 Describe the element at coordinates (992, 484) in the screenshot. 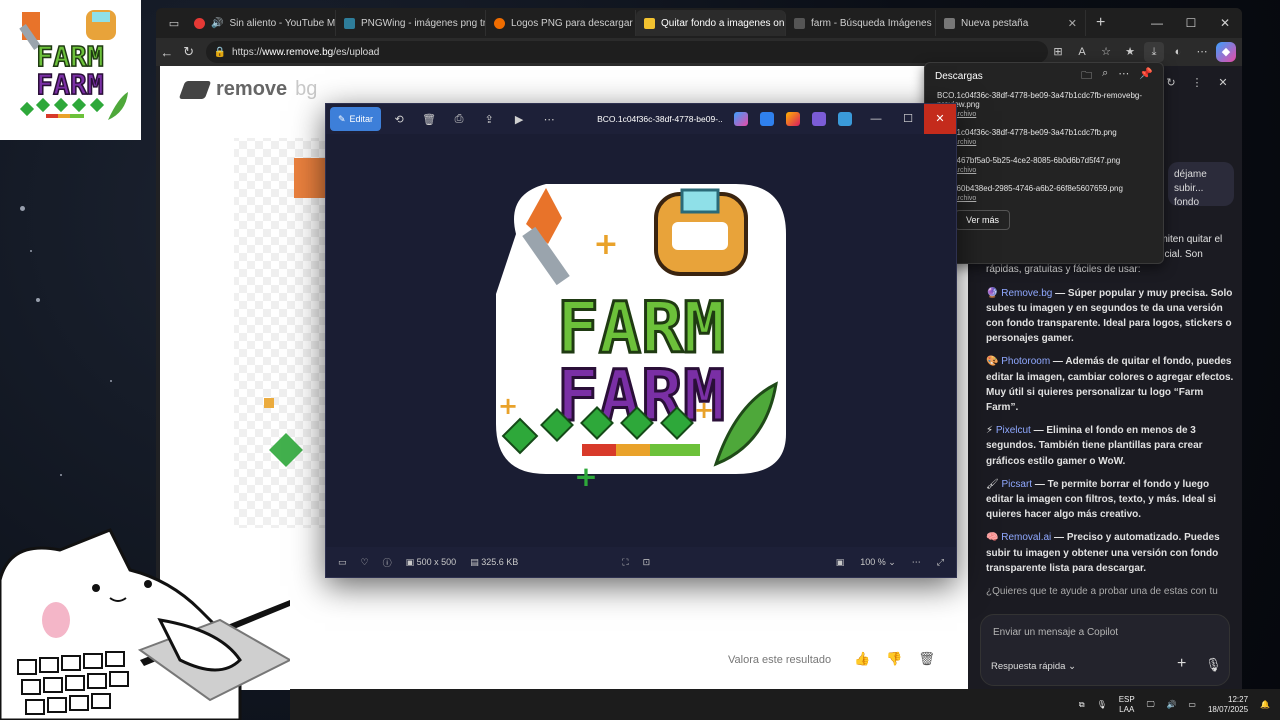

I see `brush-icon: 🖌` at that location.